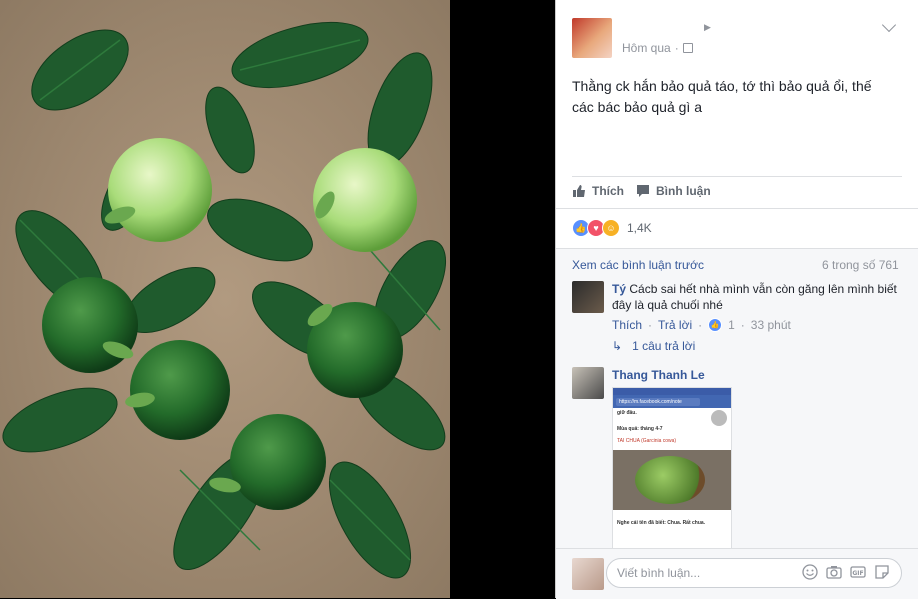  Describe the element at coordinates (661, 523) in the screenshot. I see `phone-caption: Nghe cái tên đã biết: Chua. Rất chua.` at that location.